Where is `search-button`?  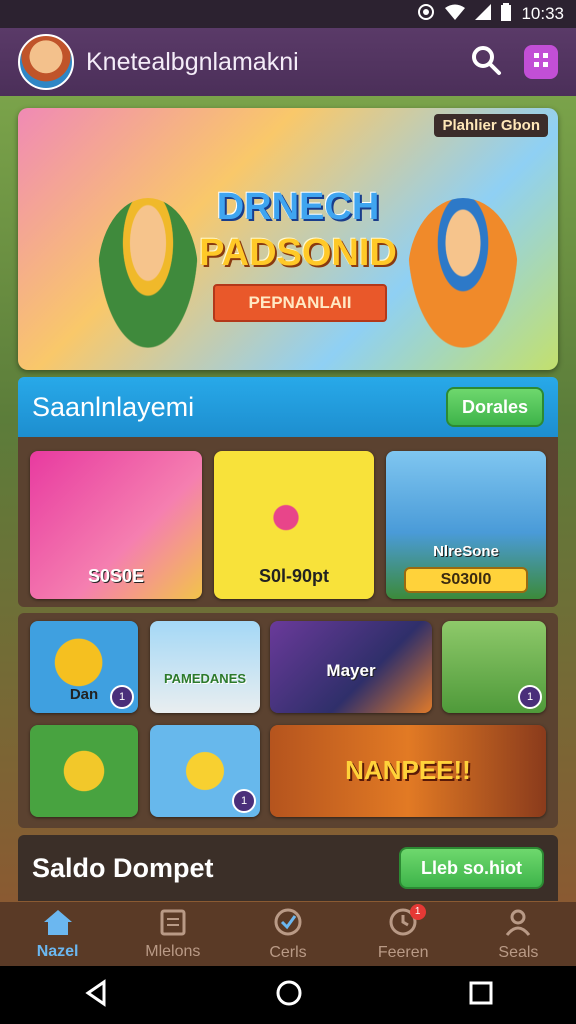
search-button is located at coordinates (486, 62).